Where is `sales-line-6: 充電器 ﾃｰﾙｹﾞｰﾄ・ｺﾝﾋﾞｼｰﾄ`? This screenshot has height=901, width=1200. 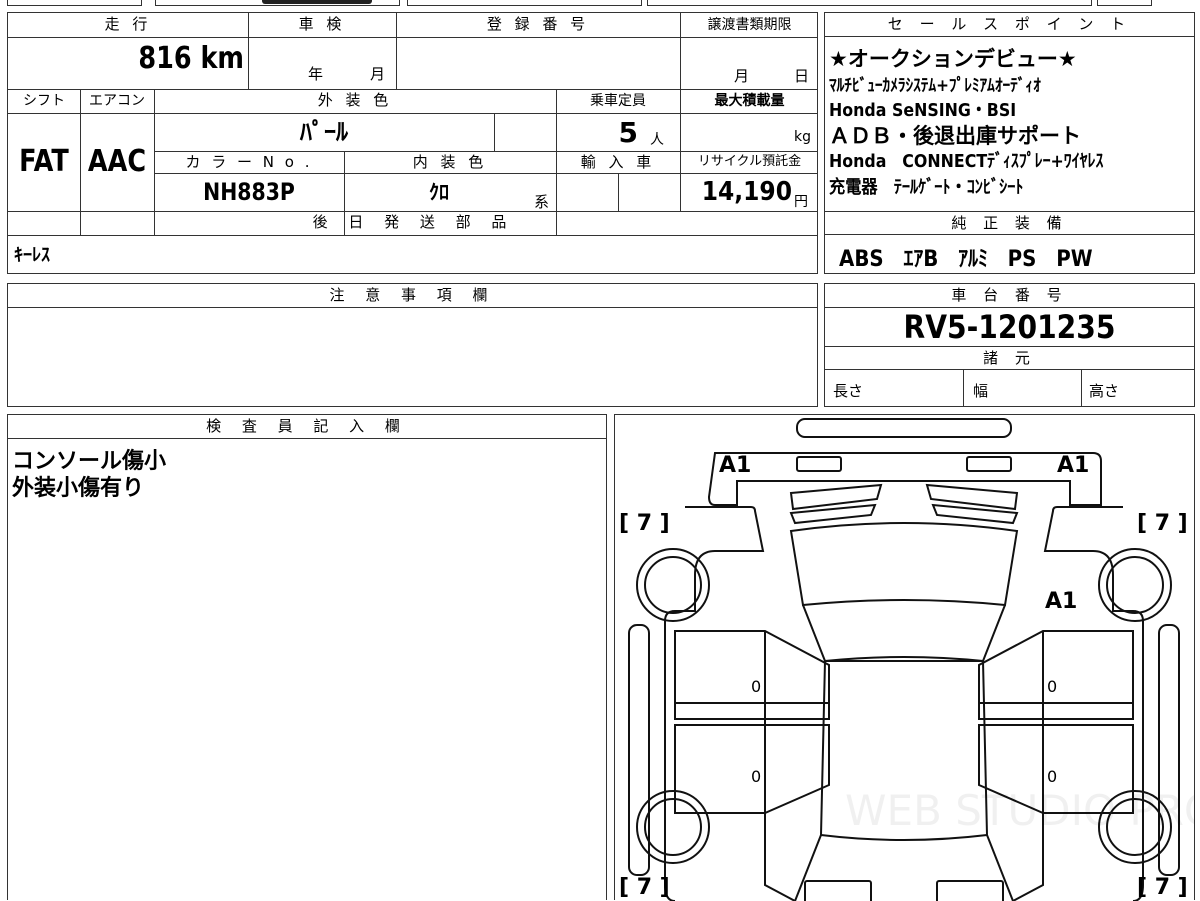
sales-line-6: 充電器 ﾃｰﾙｹﾞｰﾄ・ｺﾝﾋﾞｼｰﾄ is located at coordinates (926, 187).